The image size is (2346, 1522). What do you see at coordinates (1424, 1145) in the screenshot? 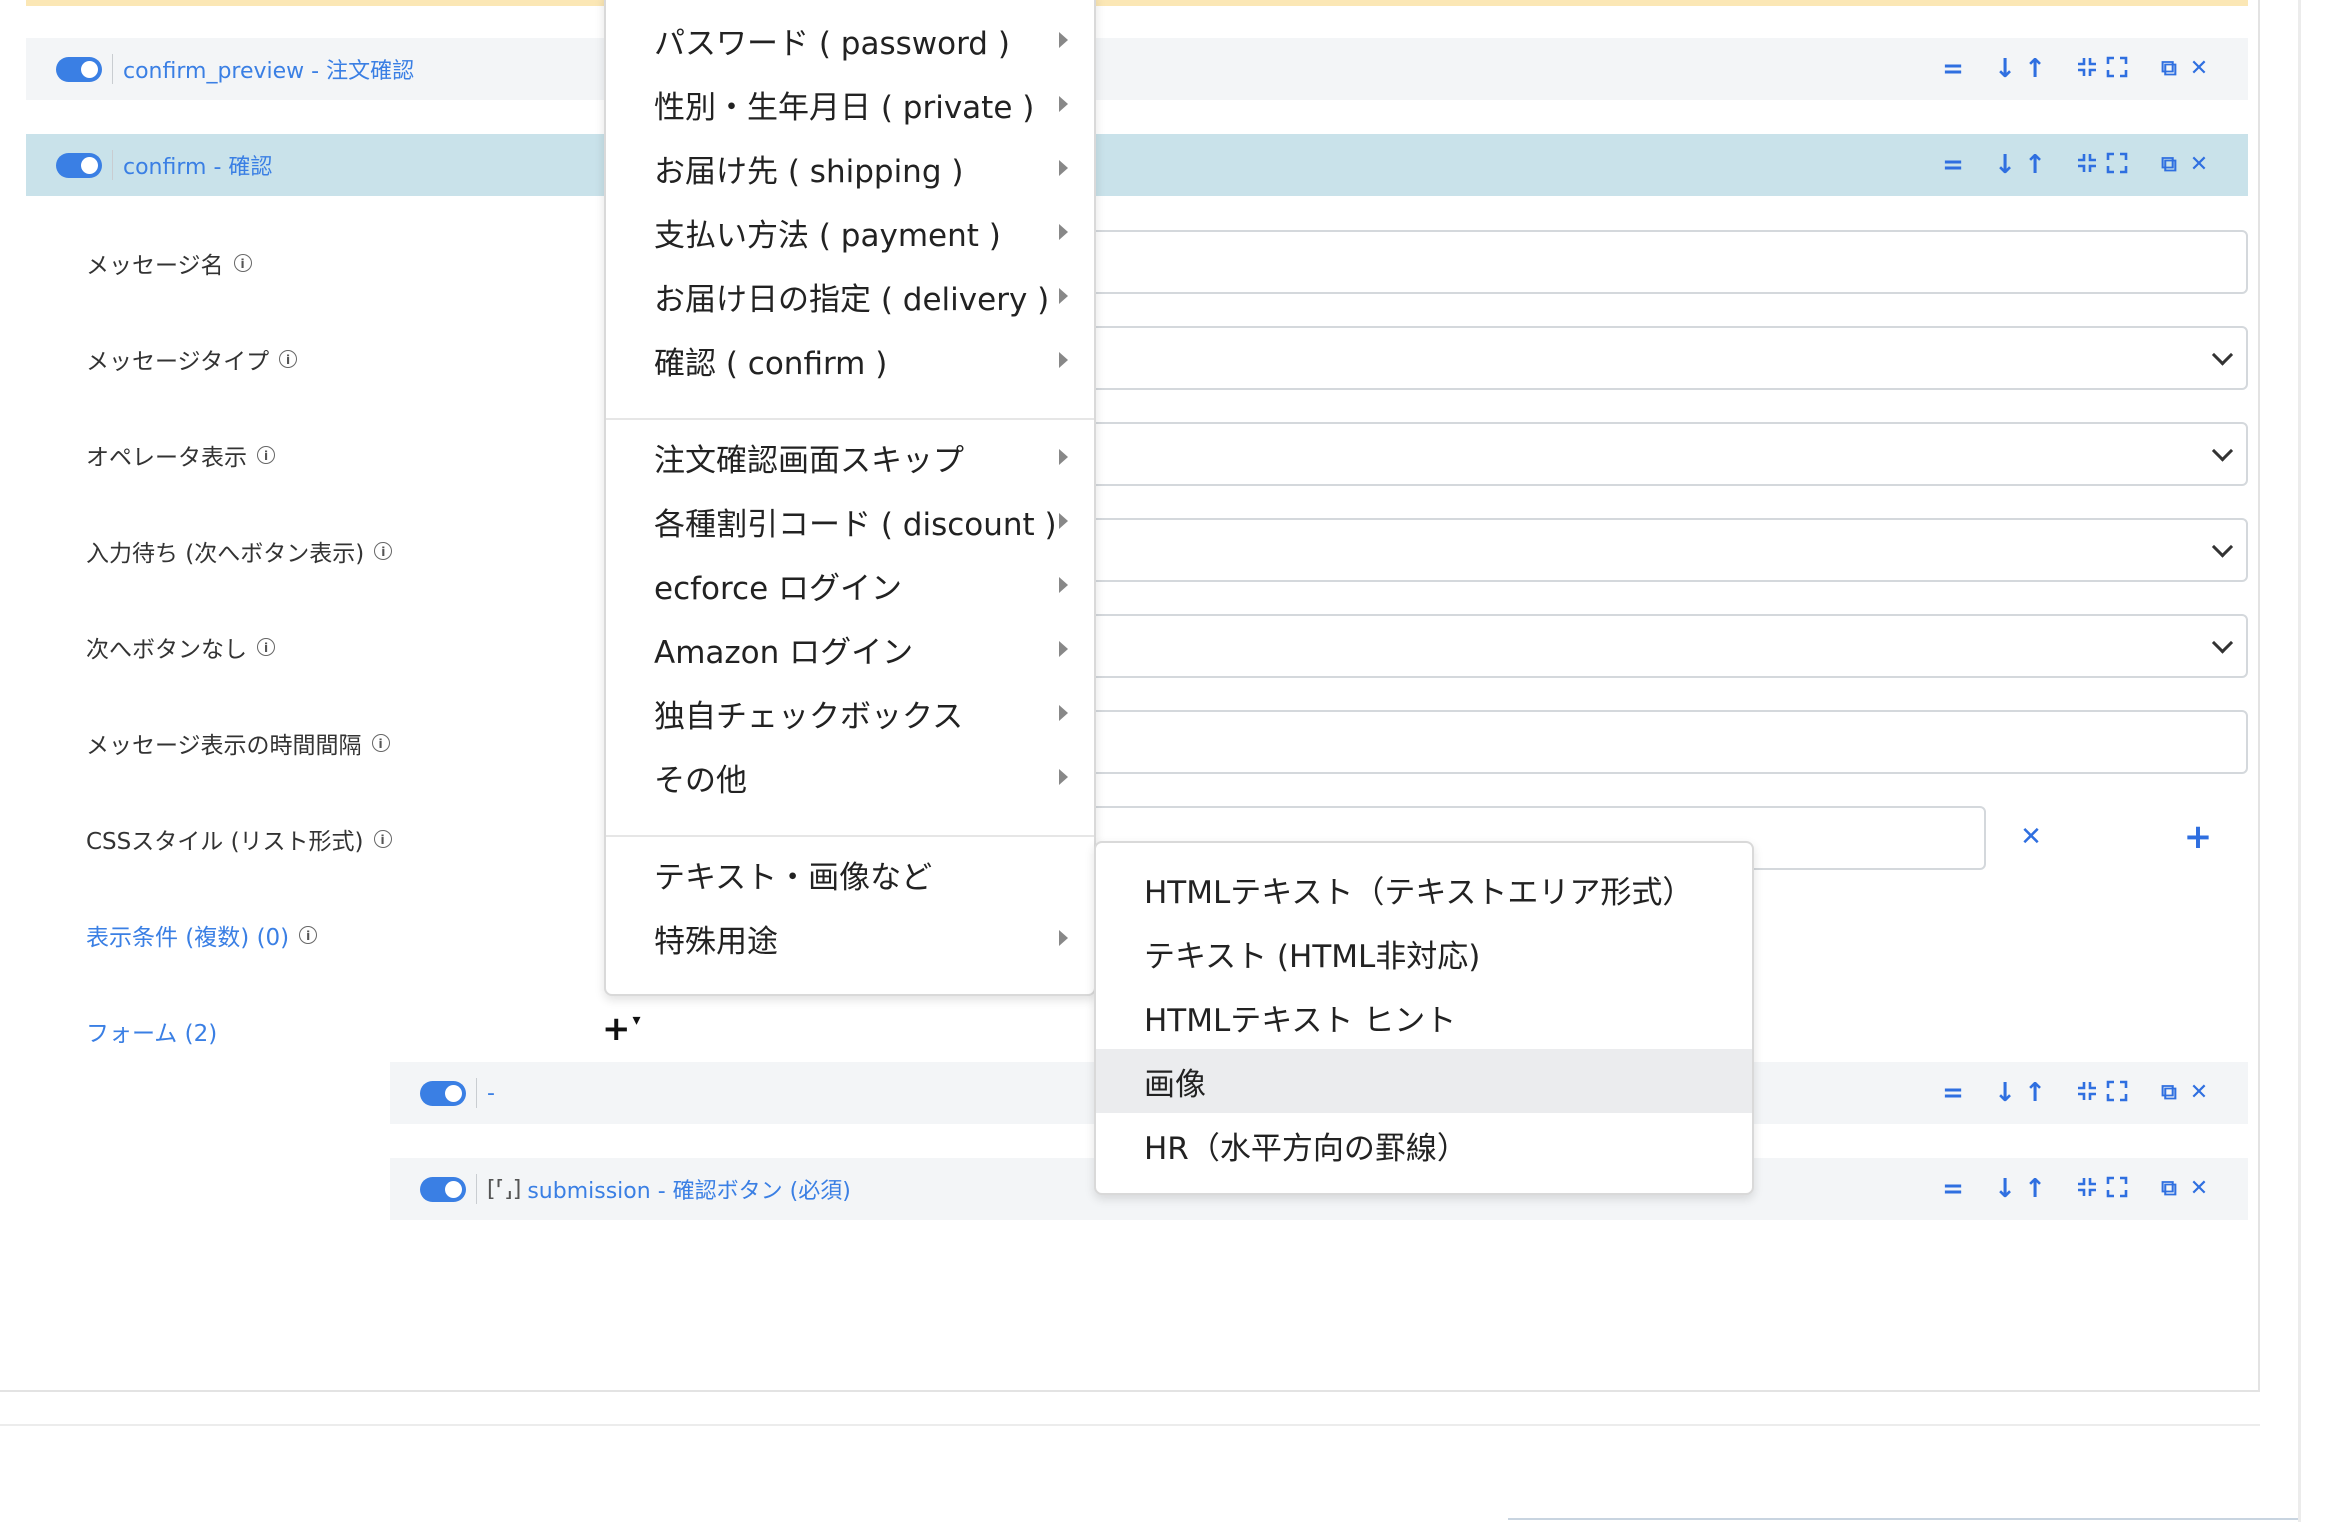
I see `submenu-item-hr: HR（水平方向の罫線）` at bounding box center [1424, 1145].